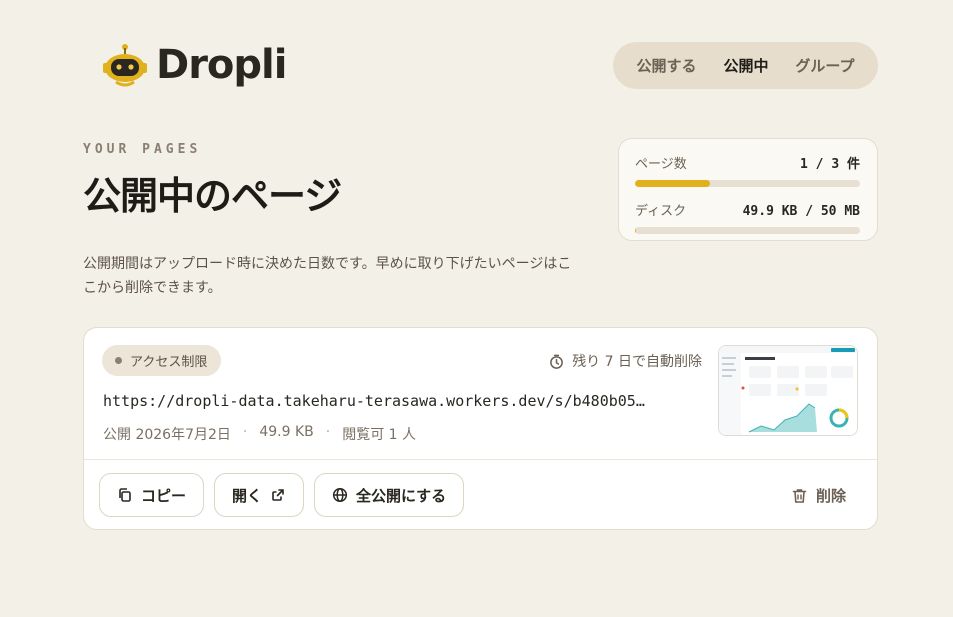 This screenshot has height=617, width=953. I want to click on copy-icon, so click(125, 495).